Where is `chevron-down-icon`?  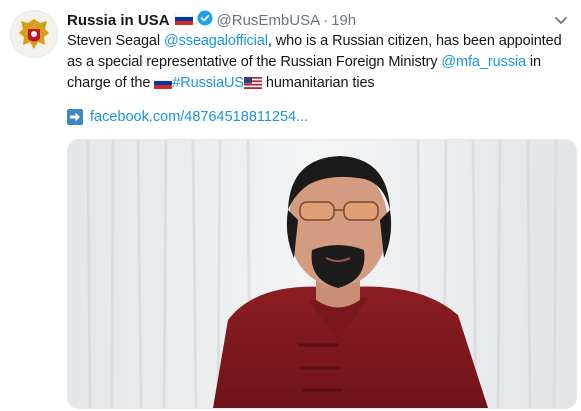
chevron-down-icon is located at coordinates (561, 20).